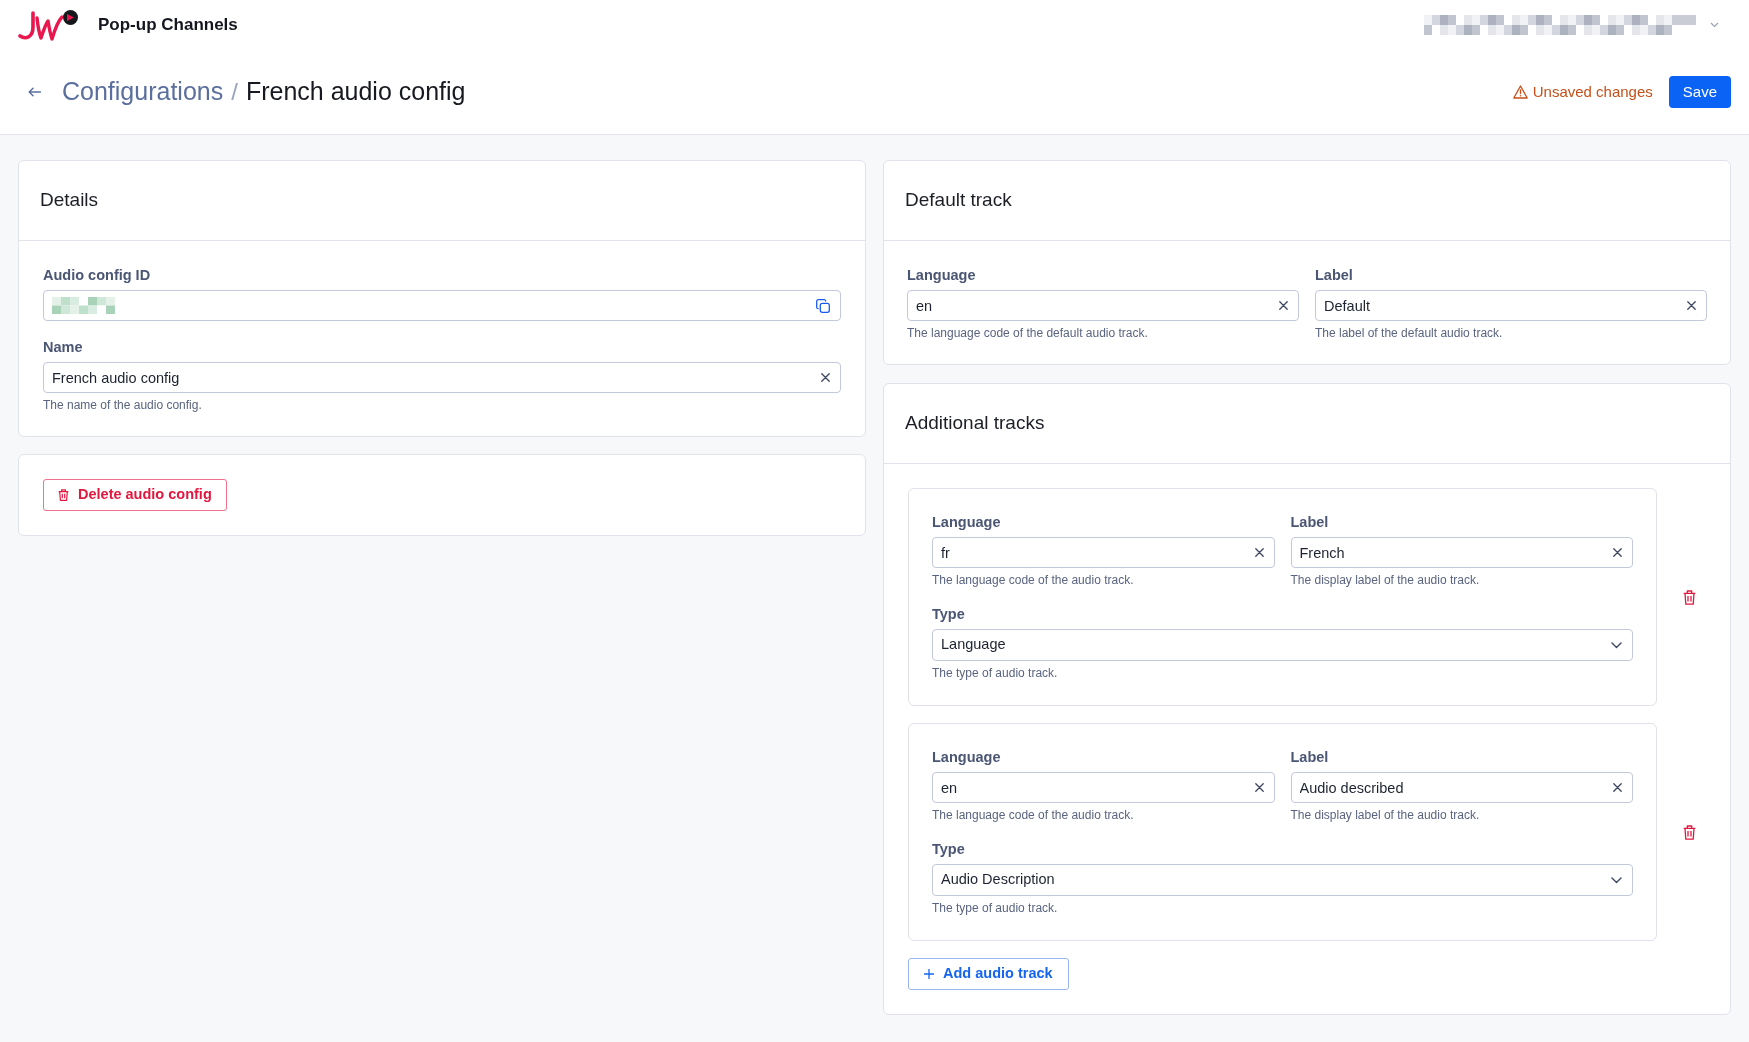 Image resolution: width=1749 pixels, height=1042 pixels. Describe the element at coordinates (1461, 552) in the screenshot. I see `text-field: French` at that location.